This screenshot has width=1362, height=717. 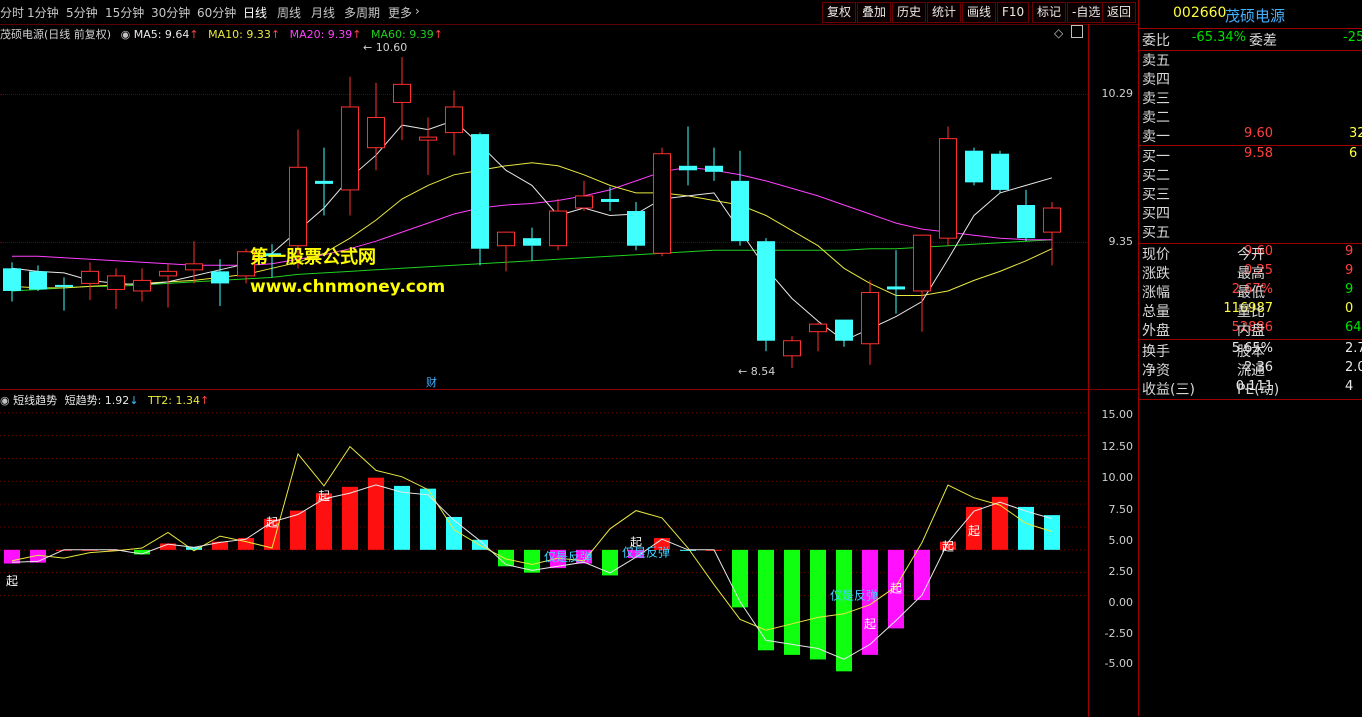 What do you see at coordinates (289, 12) in the screenshot?
I see `period-weekly: 周线` at bounding box center [289, 12].